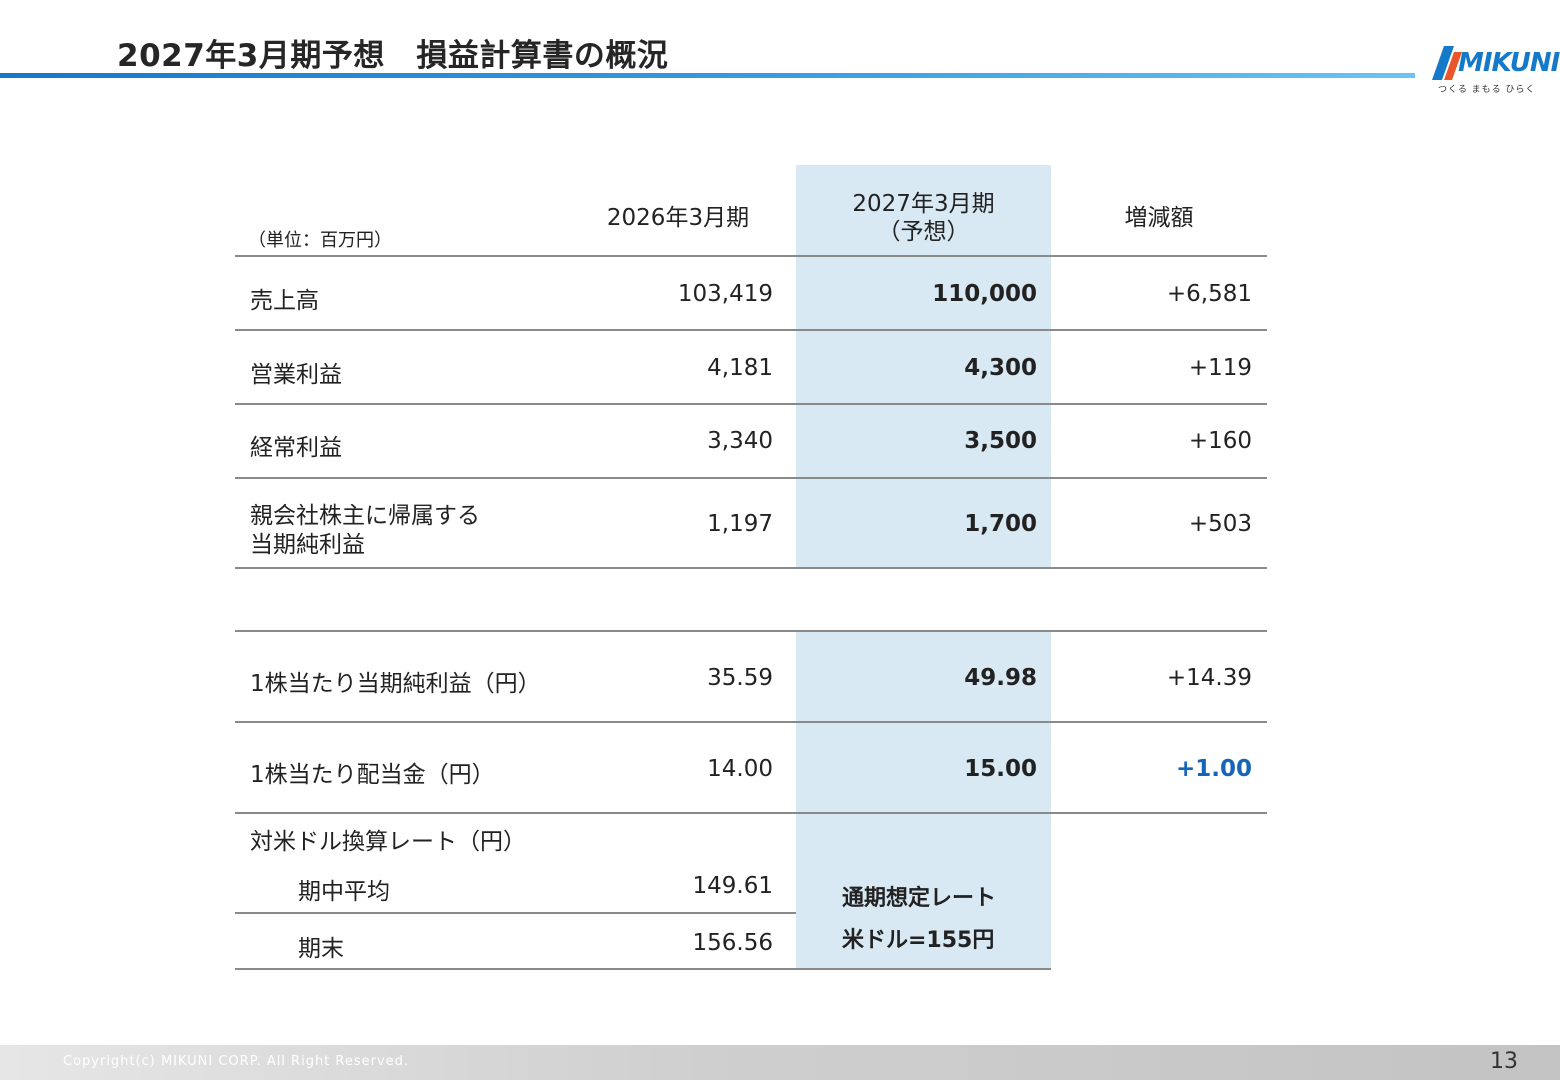 Image resolution: width=1560 pixels, height=1080 pixels. I want to click on logo-tagline: つくる まもる ひらく, so click(1487, 90).